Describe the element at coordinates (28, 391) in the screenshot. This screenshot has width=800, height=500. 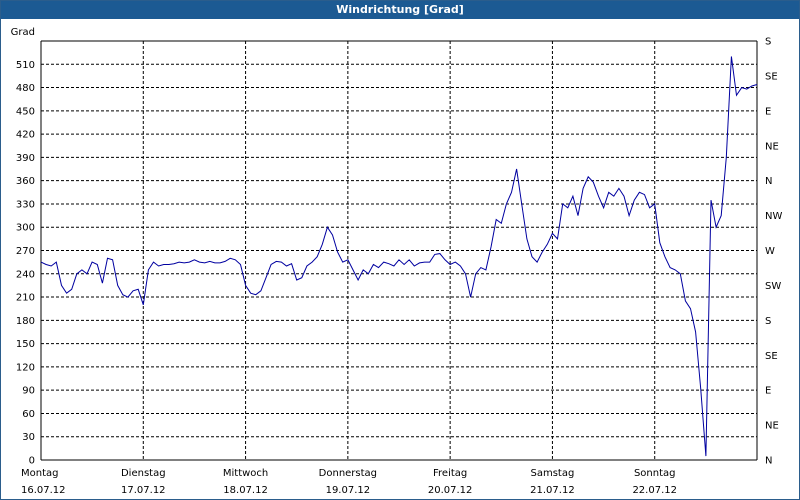
I see `y-tick-label: 90` at that location.